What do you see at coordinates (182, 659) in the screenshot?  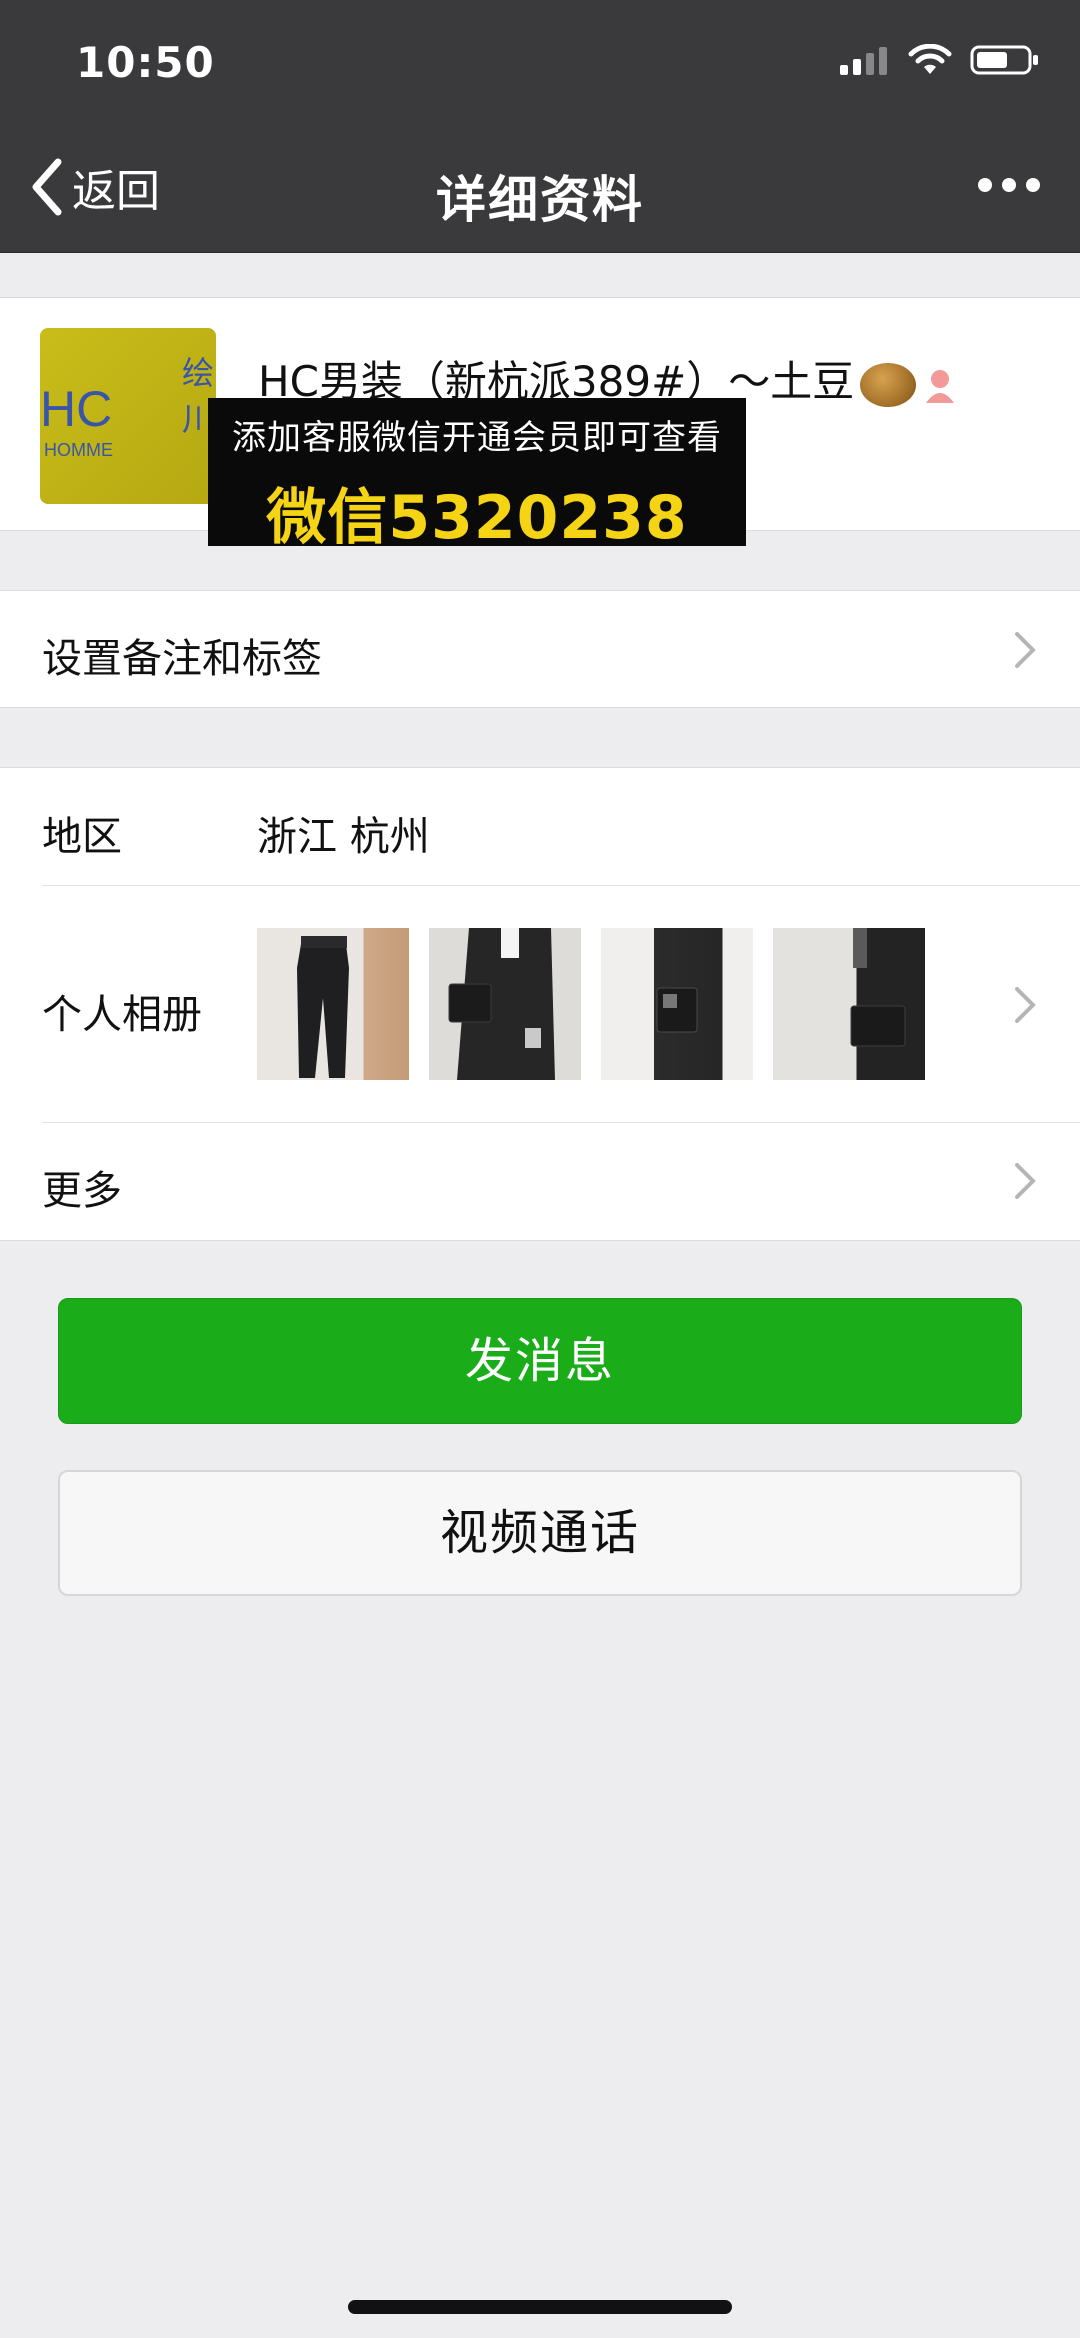 I see `remark-label: 设置备注和标签` at bounding box center [182, 659].